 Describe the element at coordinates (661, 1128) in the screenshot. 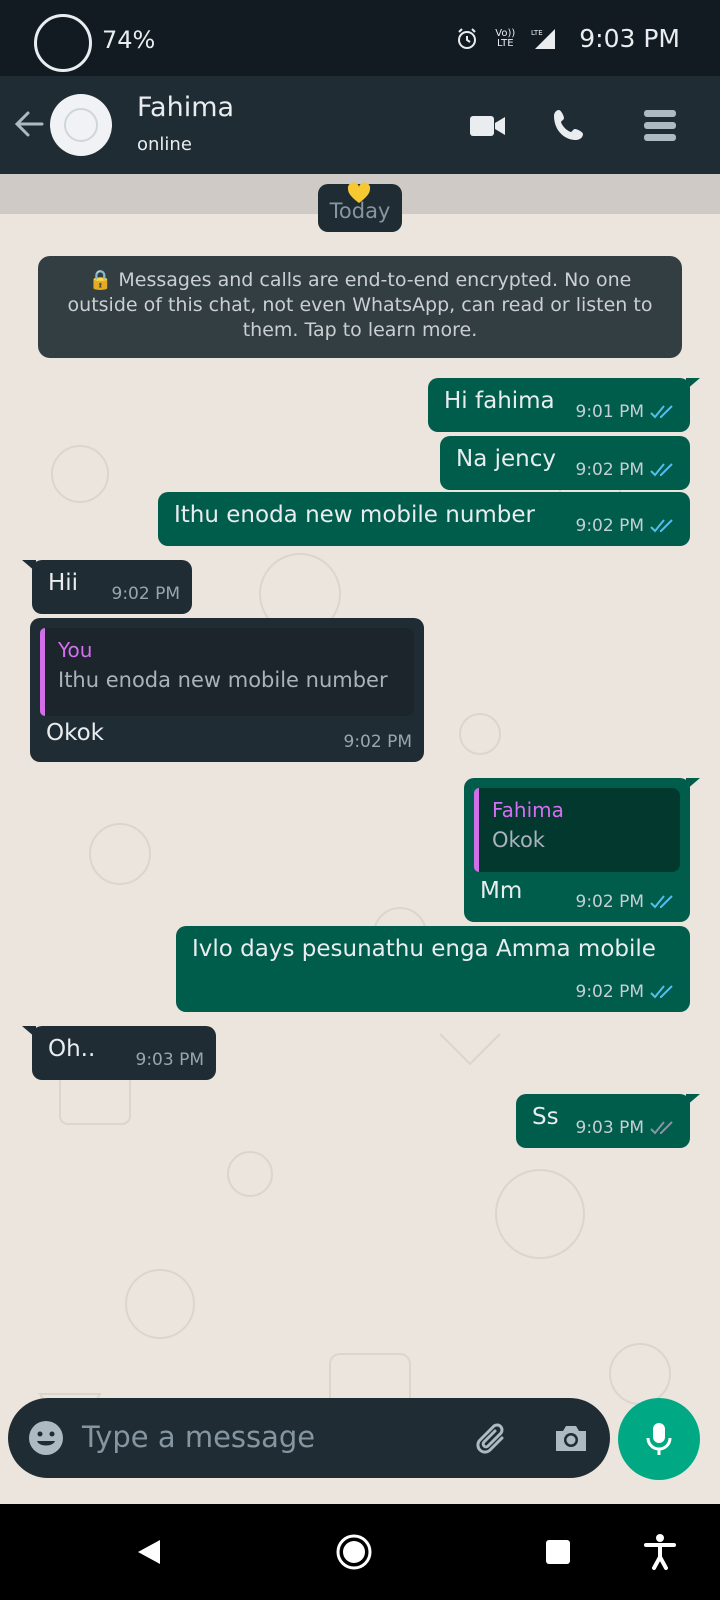

I see `double-check-delivered-icon` at that location.